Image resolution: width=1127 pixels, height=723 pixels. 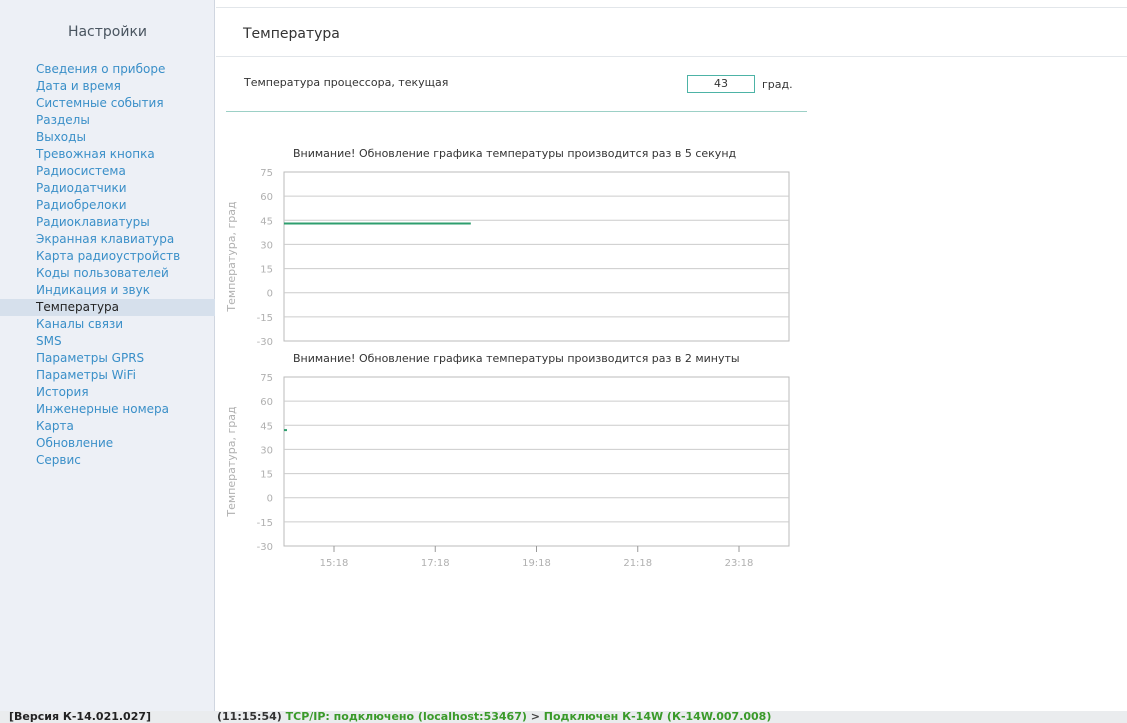 What do you see at coordinates (107, 103) in the screenshot?
I see `sidebar-item: Системные события` at bounding box center [107, 103].